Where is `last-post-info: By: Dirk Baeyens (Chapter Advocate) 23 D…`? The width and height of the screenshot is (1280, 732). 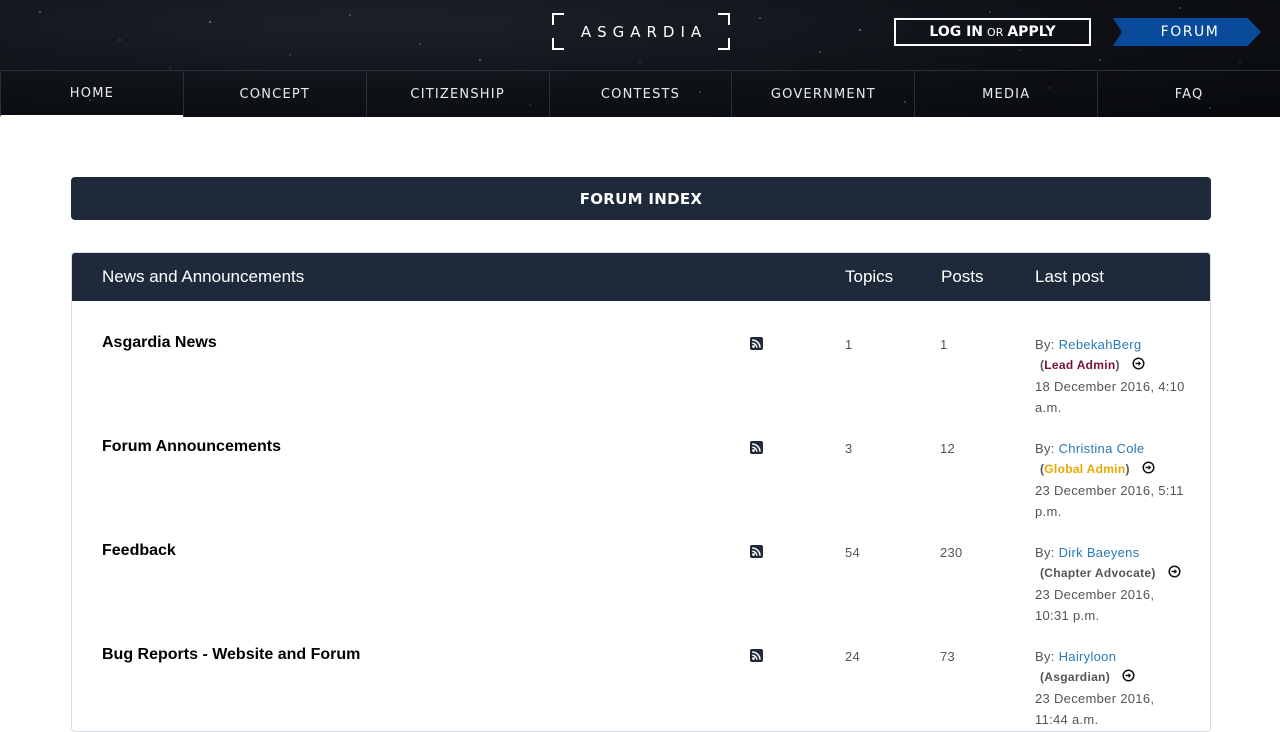 last-post-info: By: Dirk Baeyens (Chapter Advocate) 23 D… is located at coordinates (1120, 584).